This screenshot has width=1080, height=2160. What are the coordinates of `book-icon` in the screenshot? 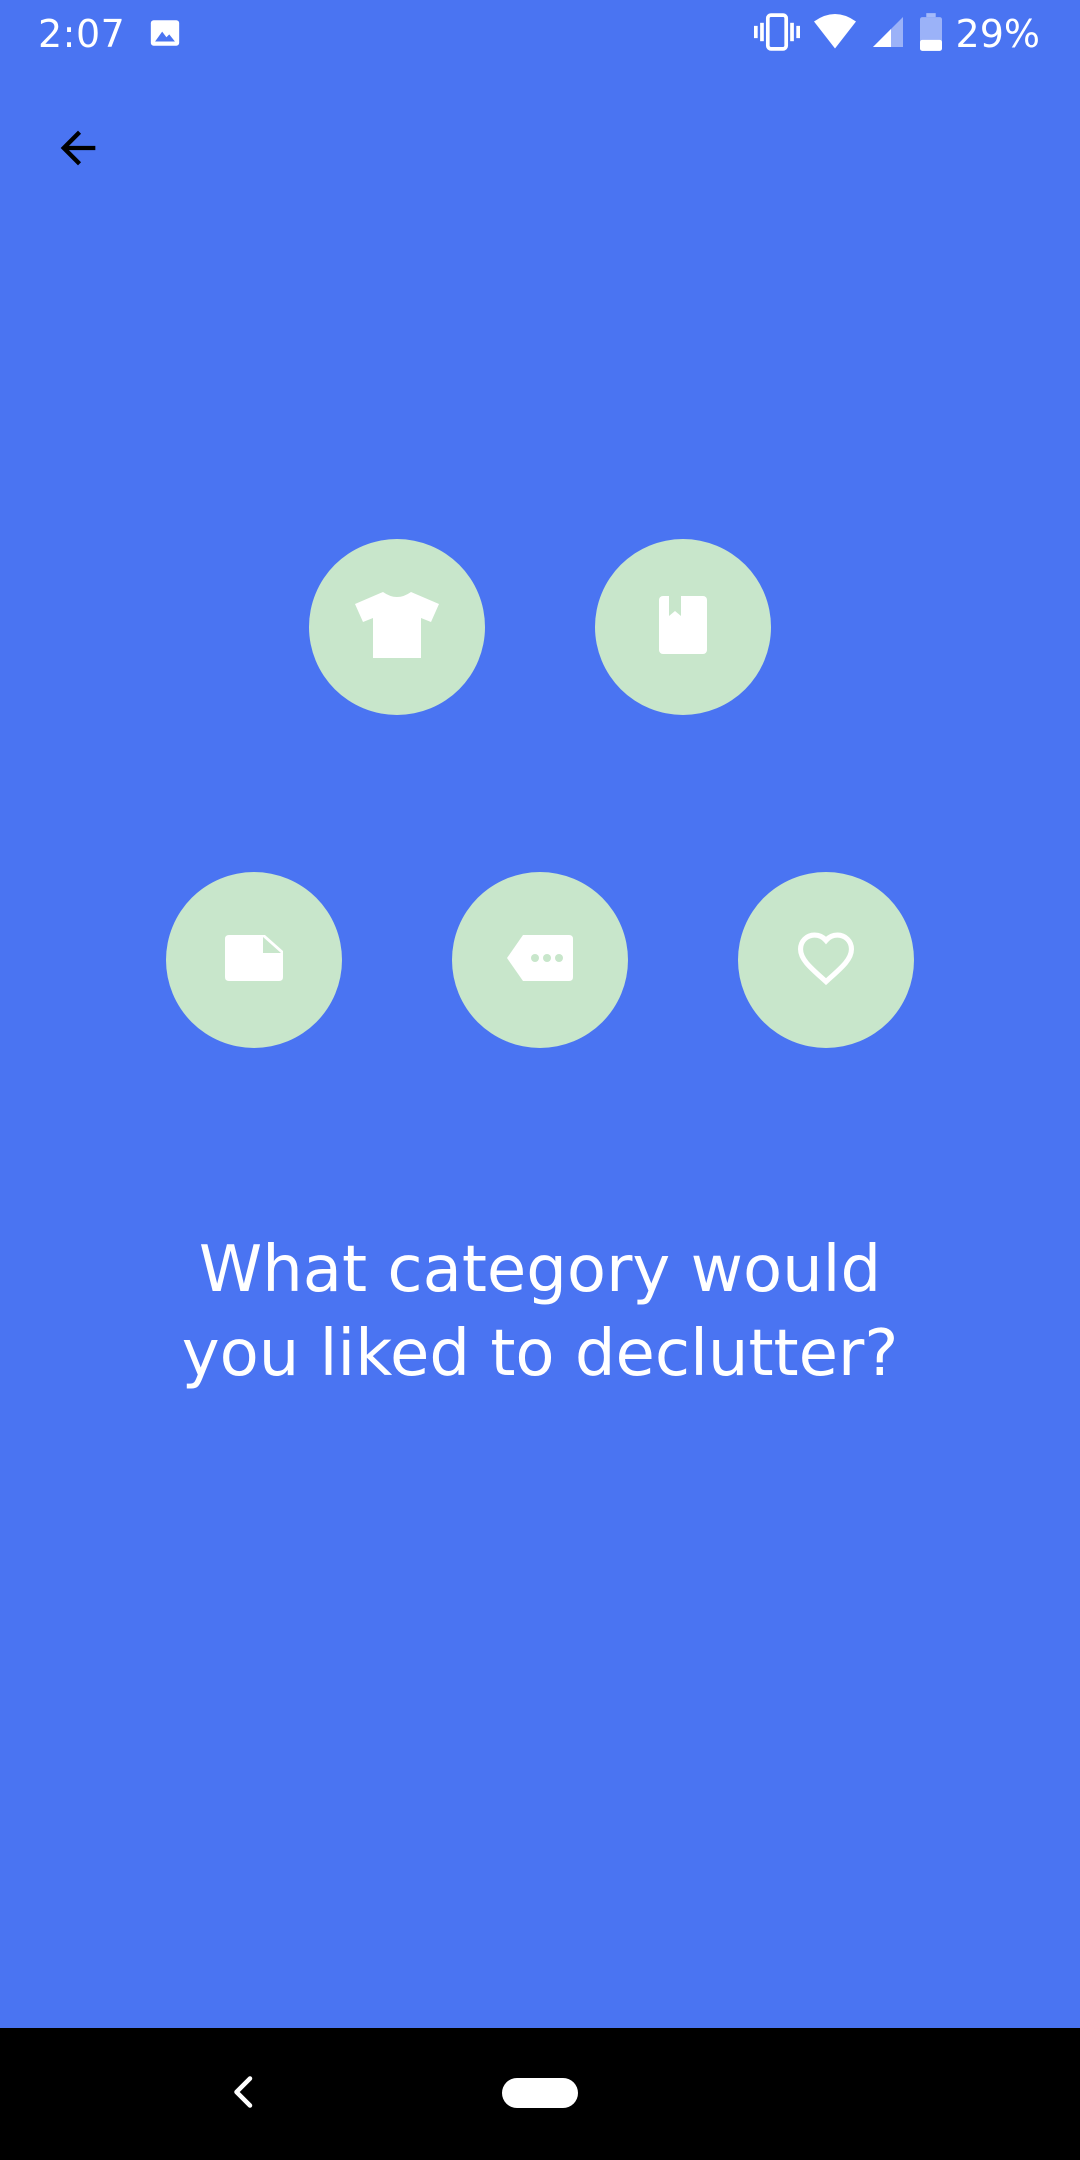 It's located at (683, 627).